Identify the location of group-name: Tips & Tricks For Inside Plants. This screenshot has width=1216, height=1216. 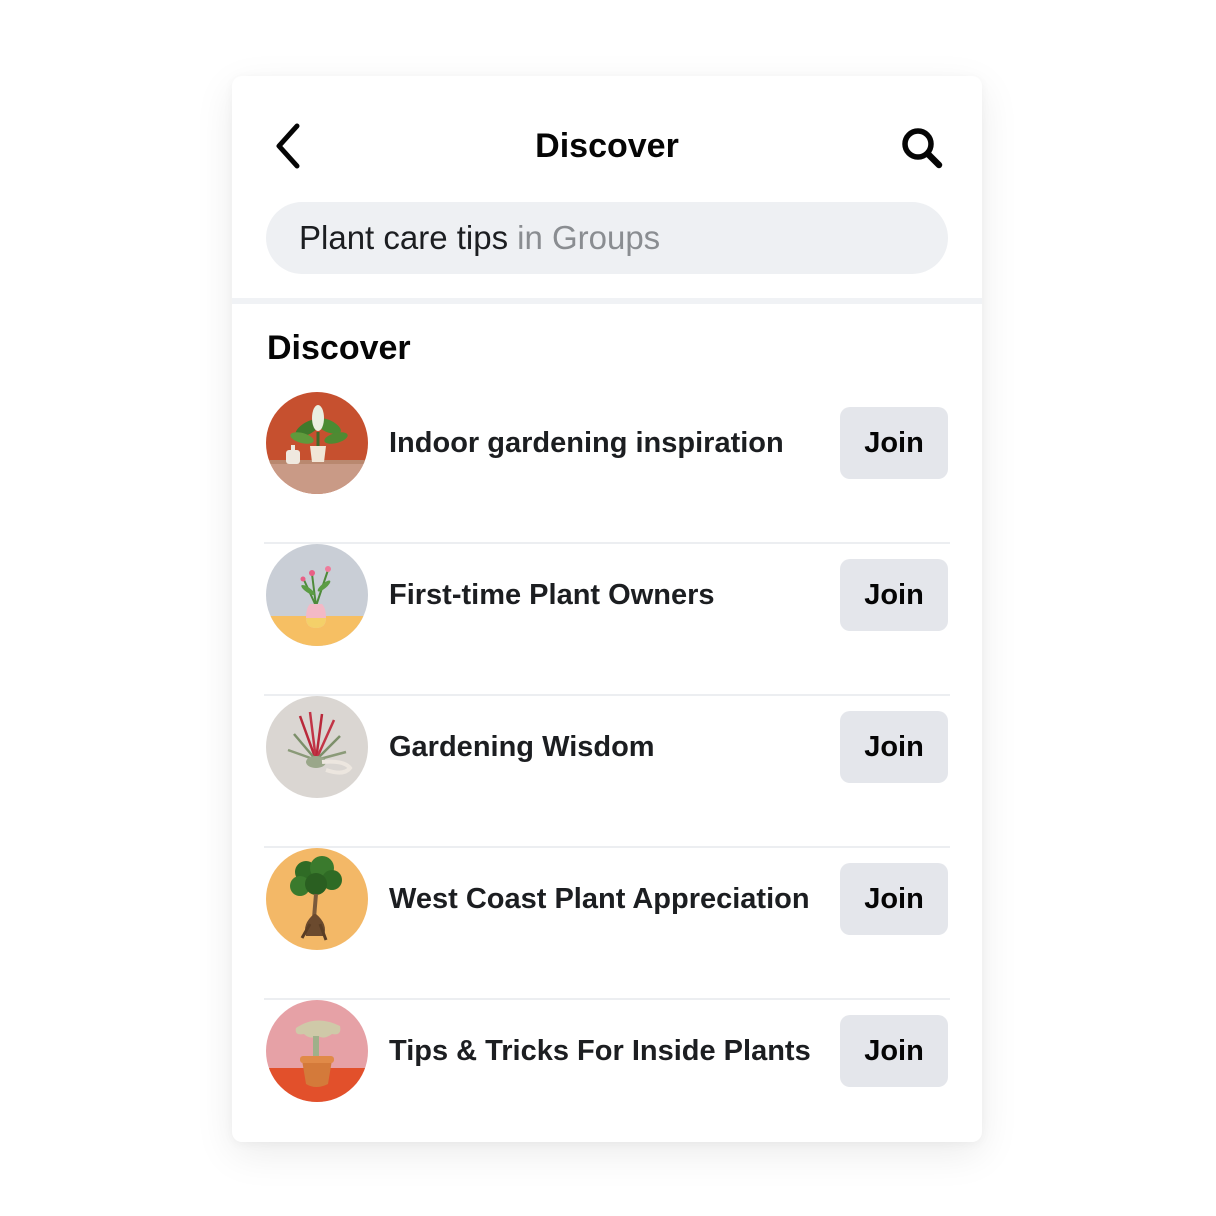
(600, 1051).